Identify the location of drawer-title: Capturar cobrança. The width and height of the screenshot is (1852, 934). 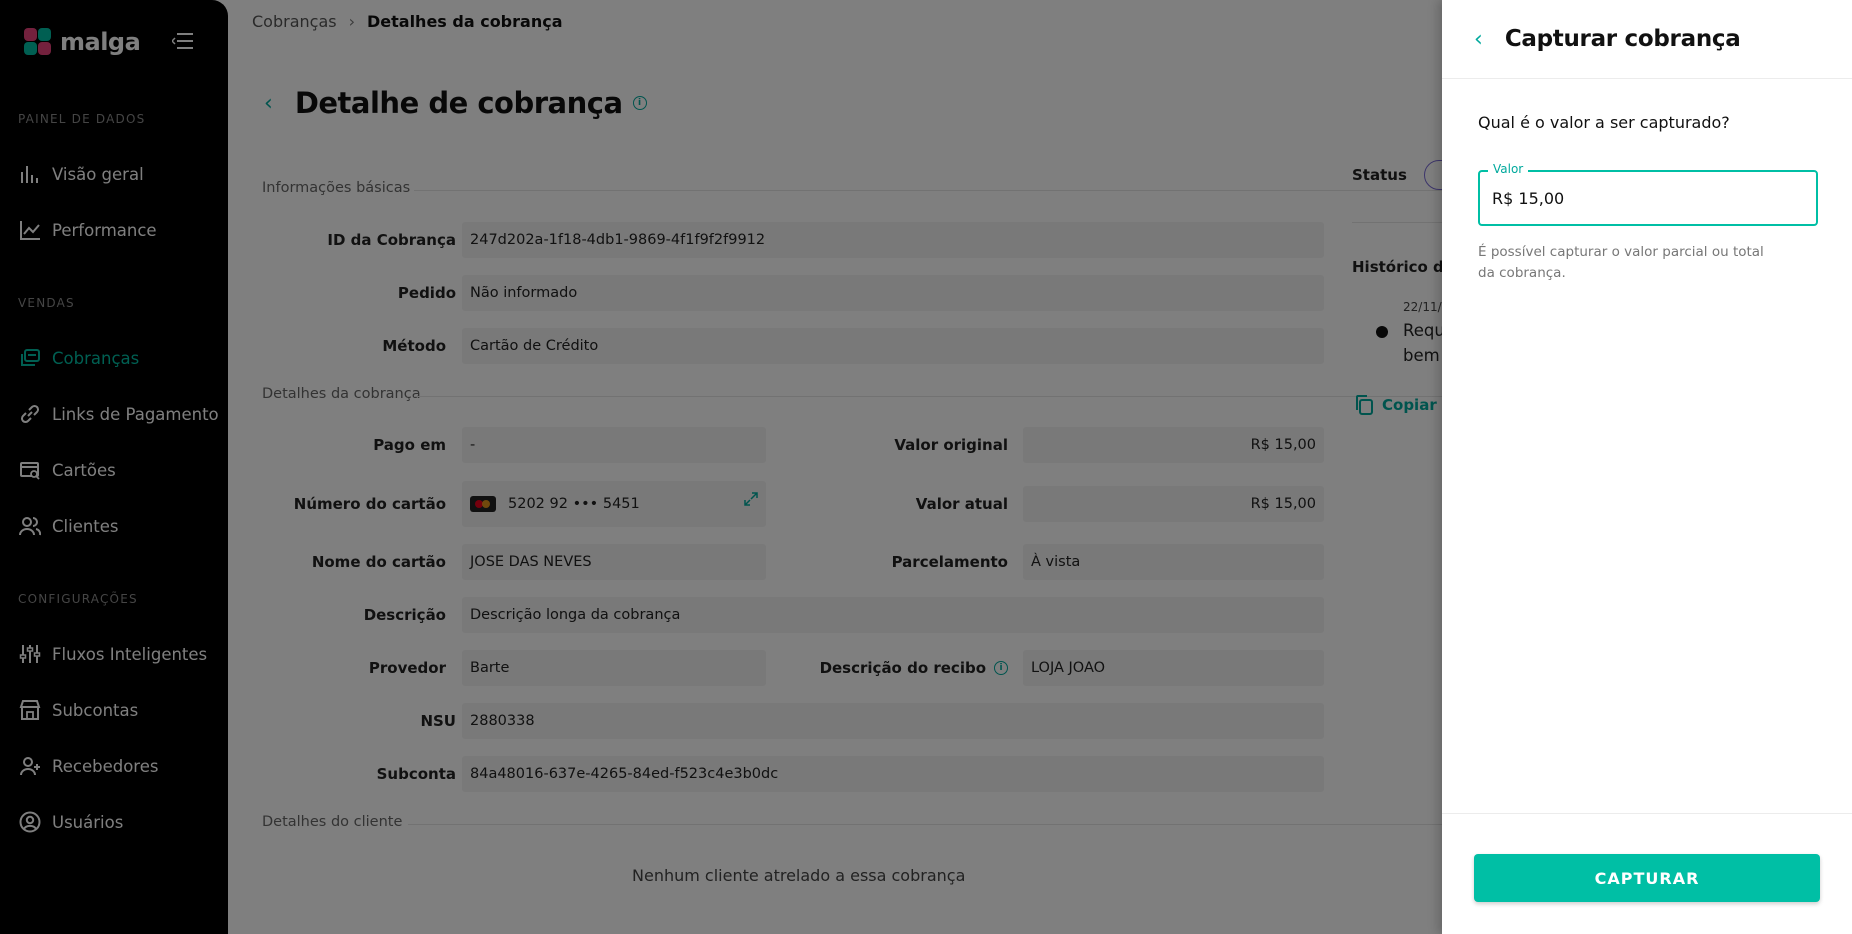
(1622, 39).